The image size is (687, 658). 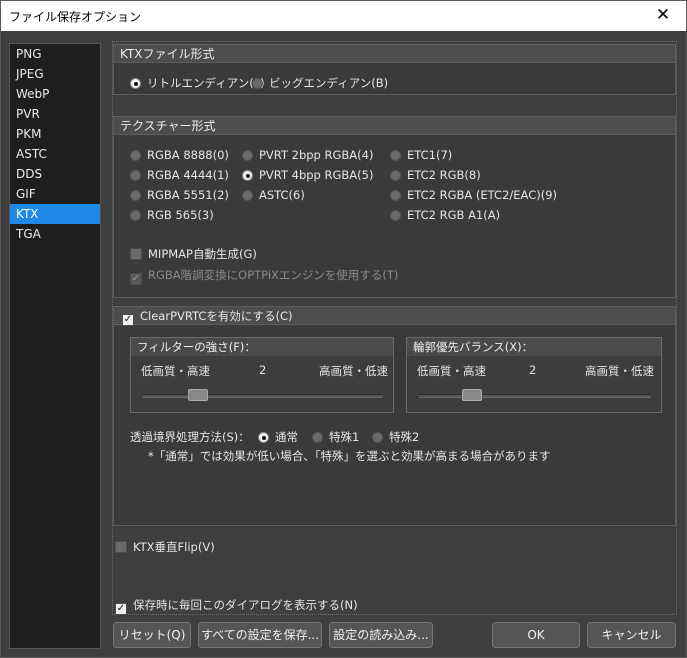 What do you see at coordinates (245, 605) in the screenshot?
I see `show-dialog-label: 保存時に毎回このダイアログを表示する(N)` at bounding box center [245, 605].